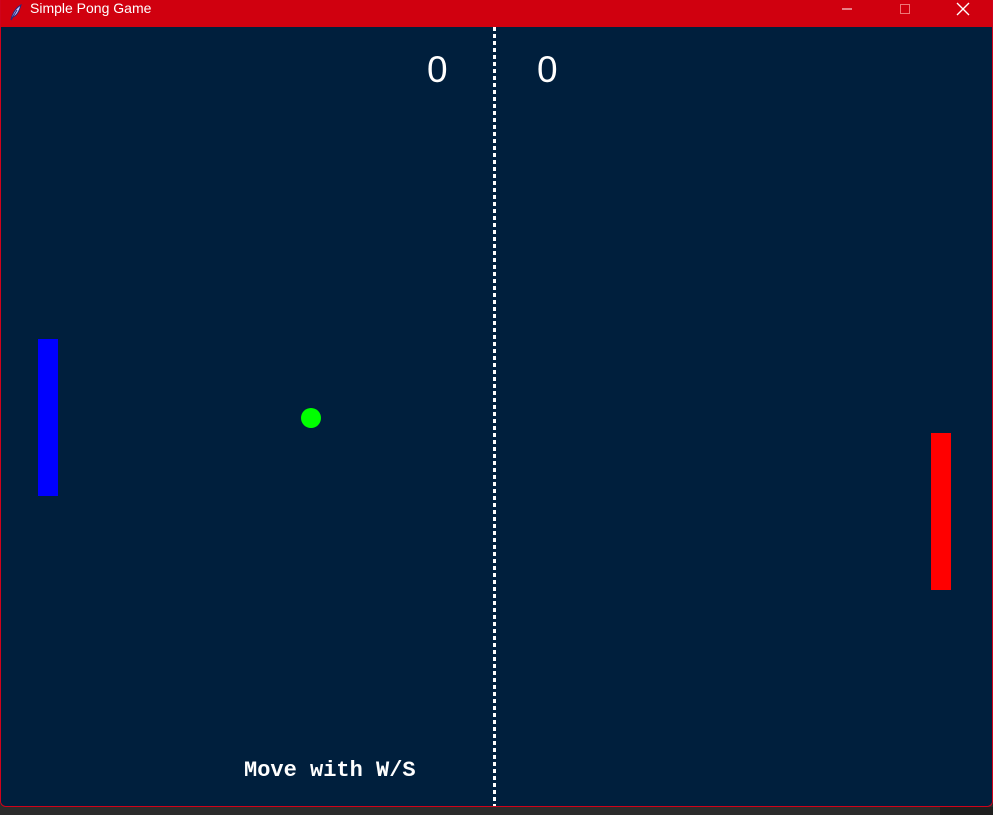  Describe the element at coordinates (91, 8) in the screenshot. I see `window-title: Simple Pong Game` at that location.